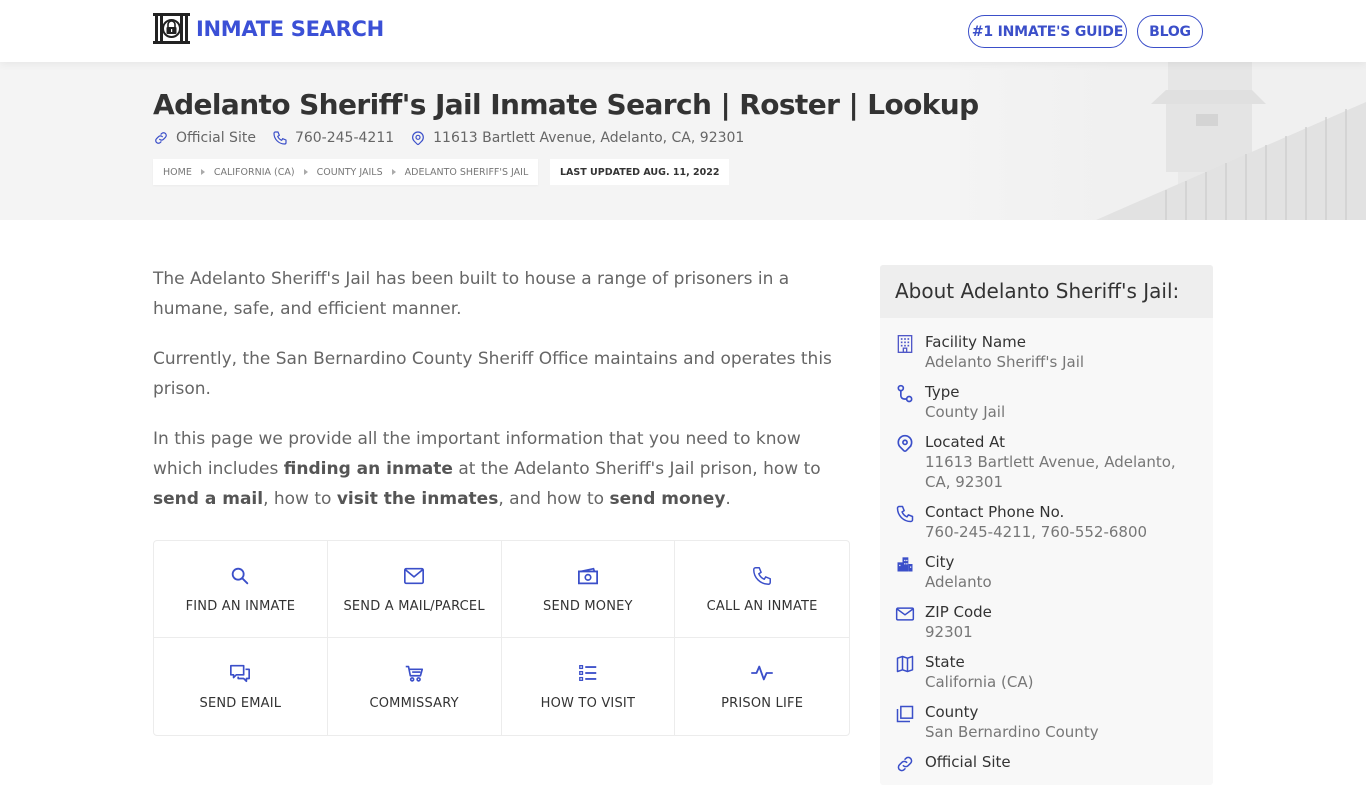 The image size is (1366, 785). What do you see at coordinates (587, 575) in the screenshot?
I see `money-icon` at bounding box center [587, 575].